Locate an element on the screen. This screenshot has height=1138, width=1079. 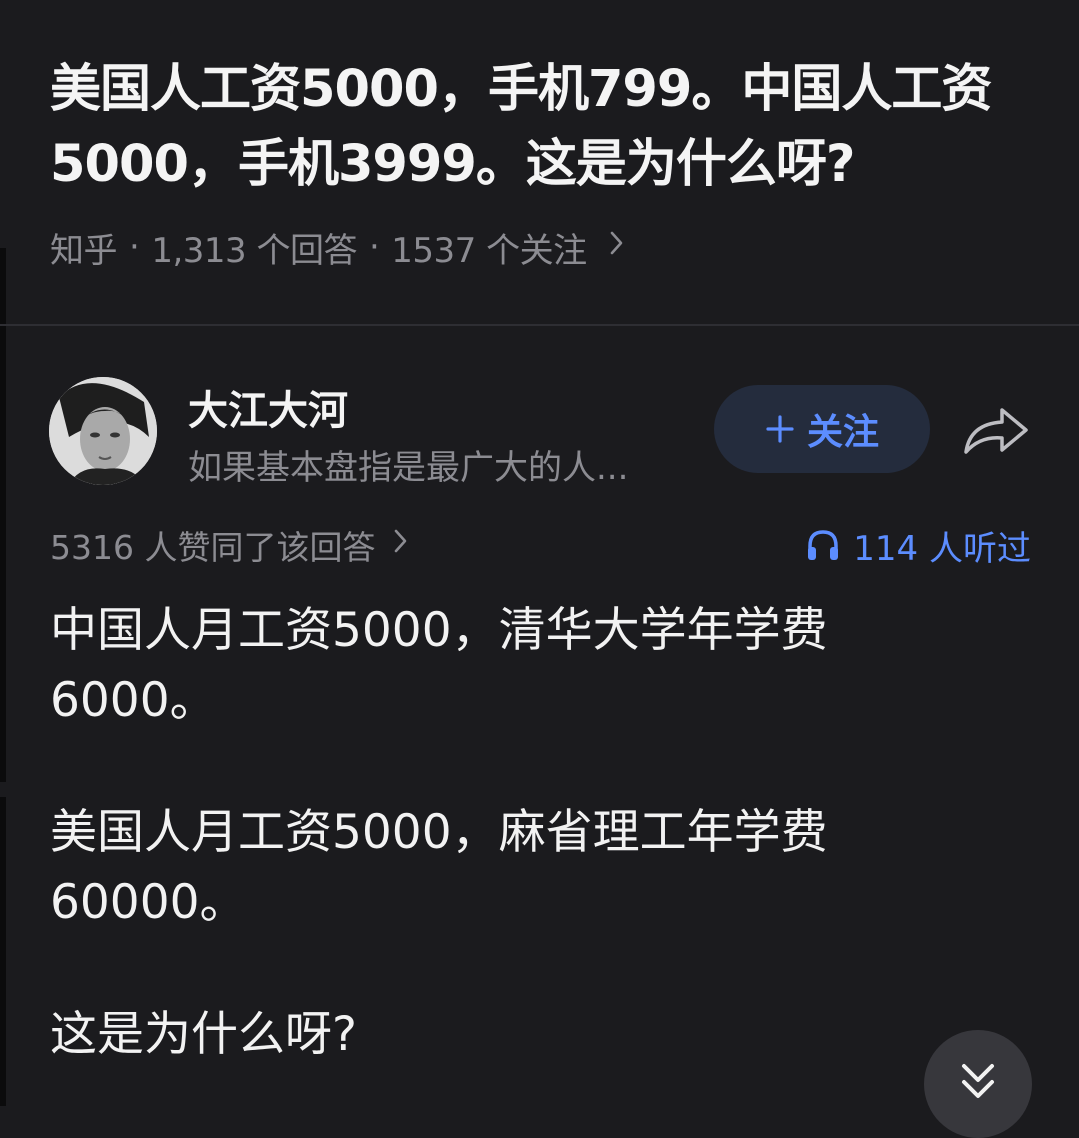
share-button is located at coordinates (996, 431).